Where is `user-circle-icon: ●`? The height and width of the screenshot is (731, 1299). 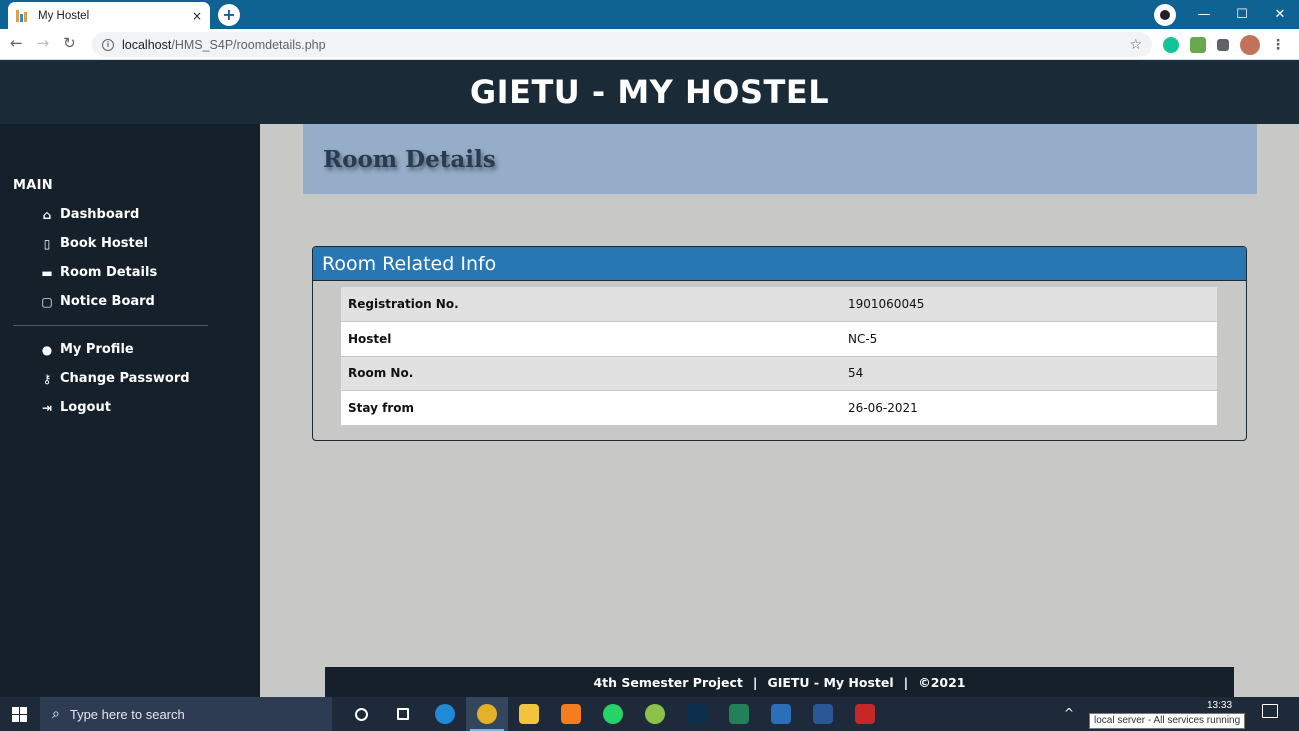 user-circle-icon: ● is located at coordinates (47, 349).